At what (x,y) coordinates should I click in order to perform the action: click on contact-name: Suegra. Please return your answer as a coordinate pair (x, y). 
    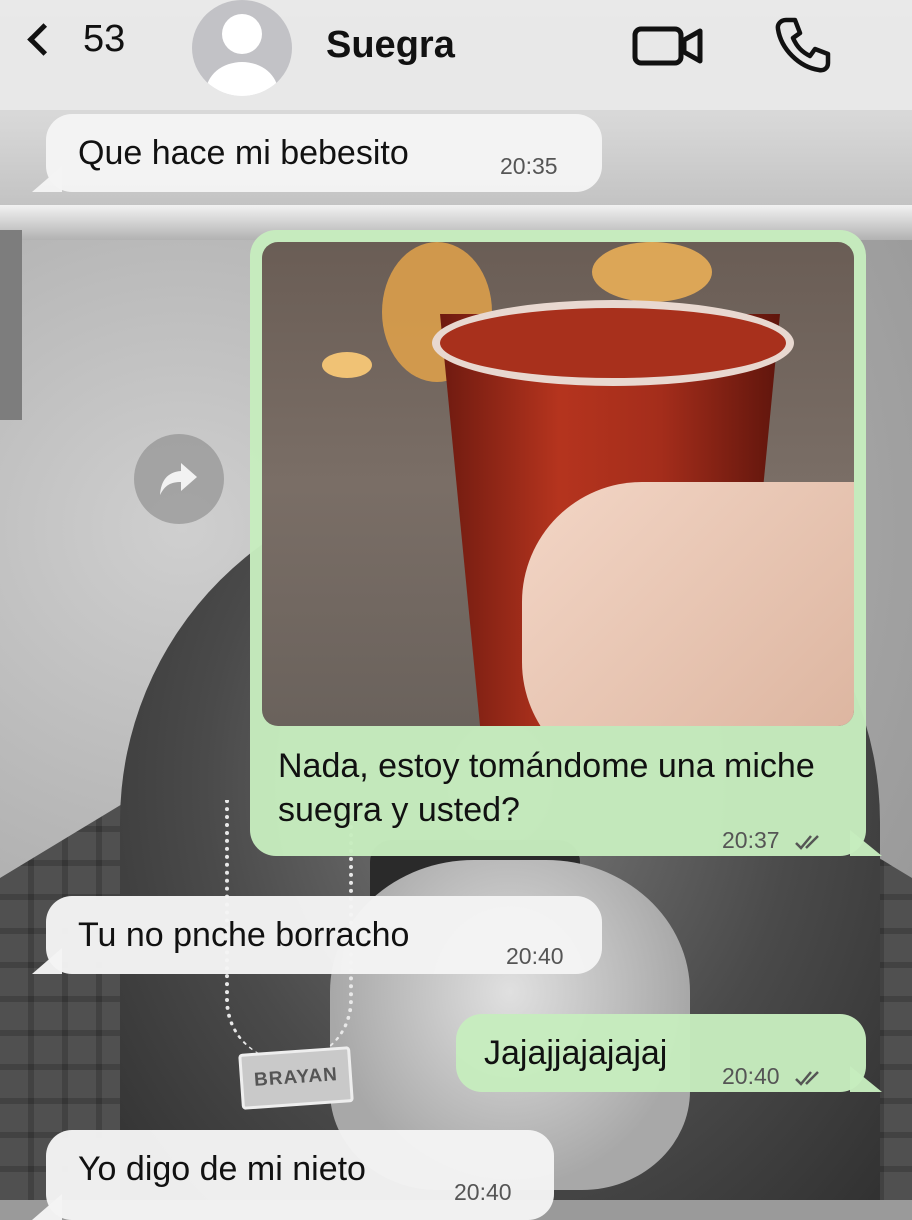
    Looking at the image, I should click on (390, 45).